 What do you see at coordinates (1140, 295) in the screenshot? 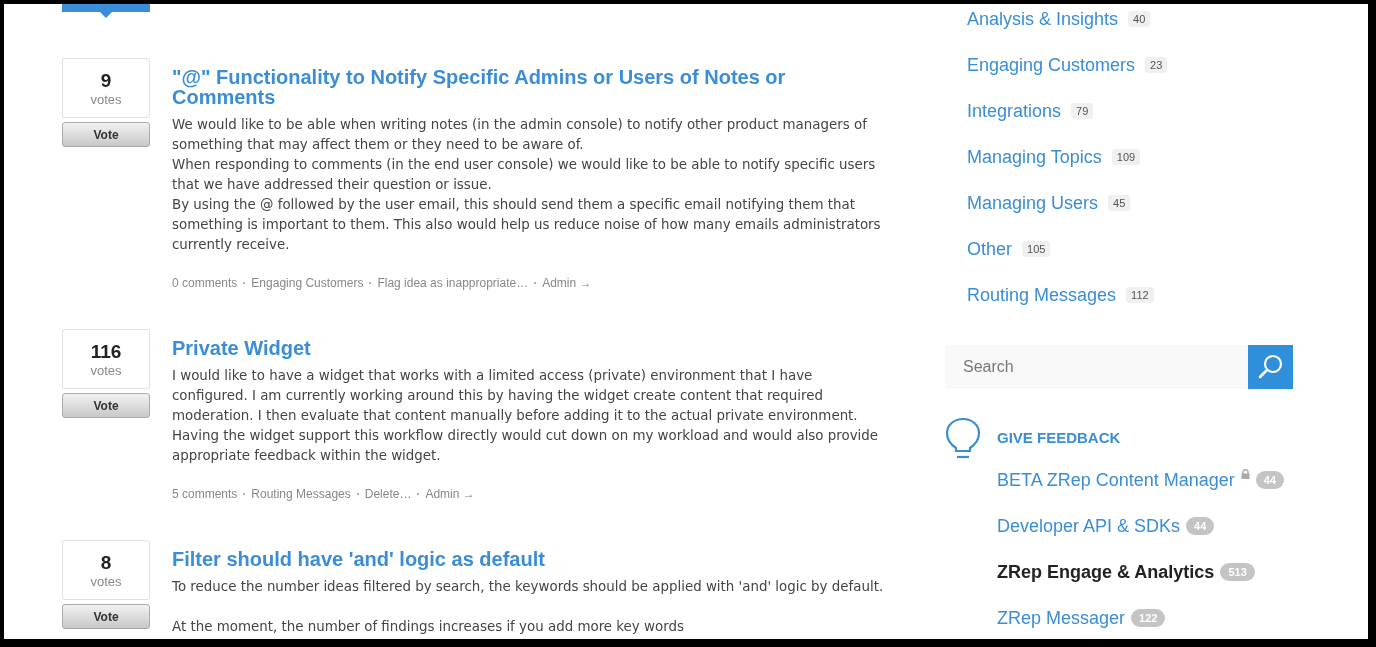
I see `count-badge: 112` at bounding box center [1140, 295].